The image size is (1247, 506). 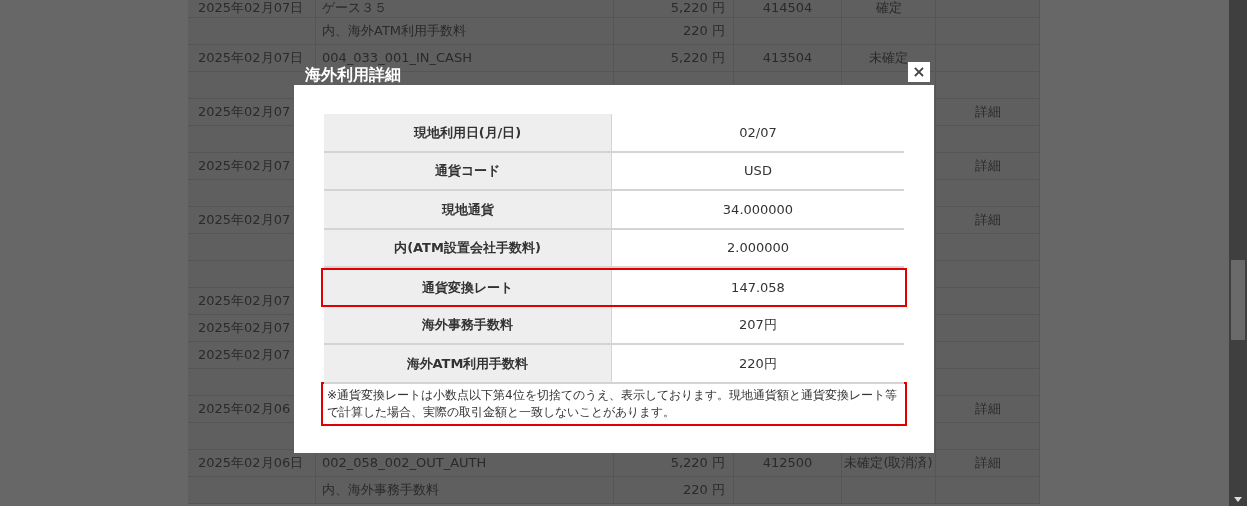 What do you see at coordinates (468, 324) in the screenshot?
I see `label-cell: 海外事務手数料` at bounding box center [468, 324].